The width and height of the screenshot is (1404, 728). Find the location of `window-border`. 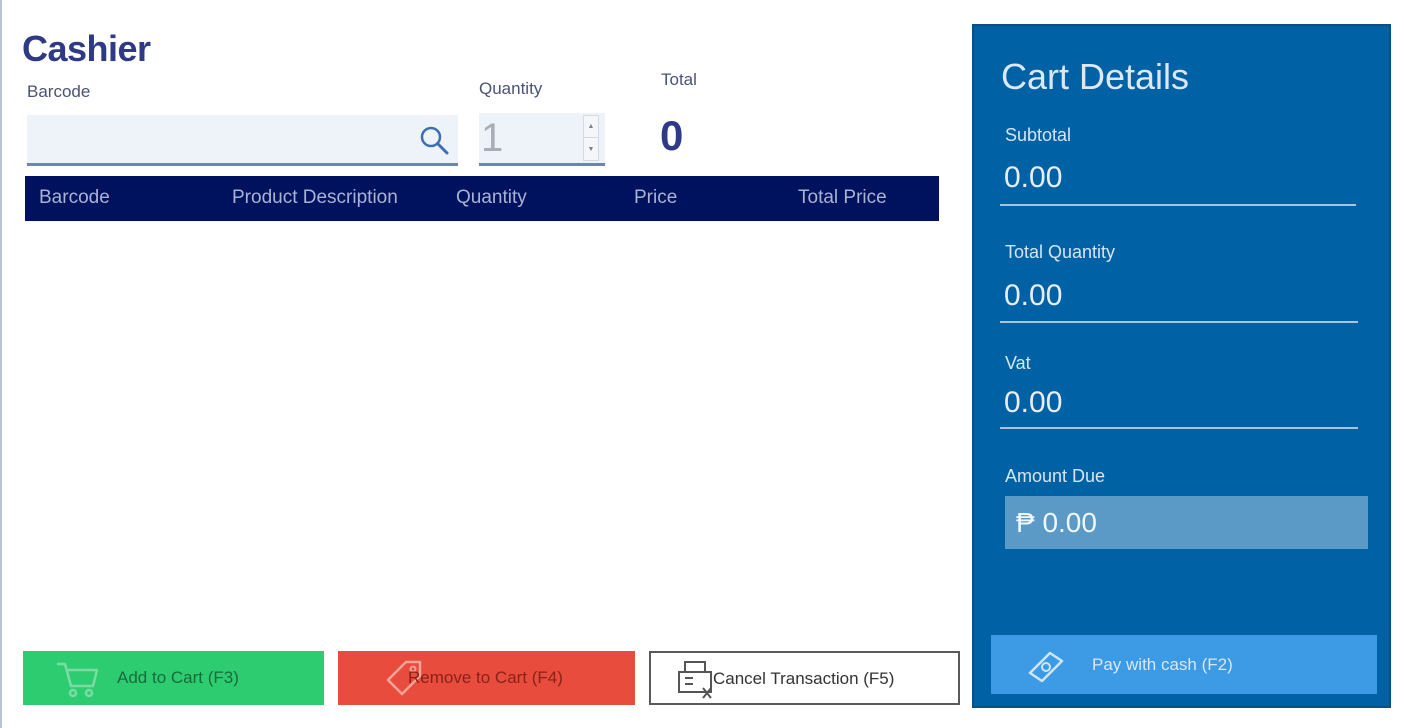

window-border is located at coordinates (1, 364).